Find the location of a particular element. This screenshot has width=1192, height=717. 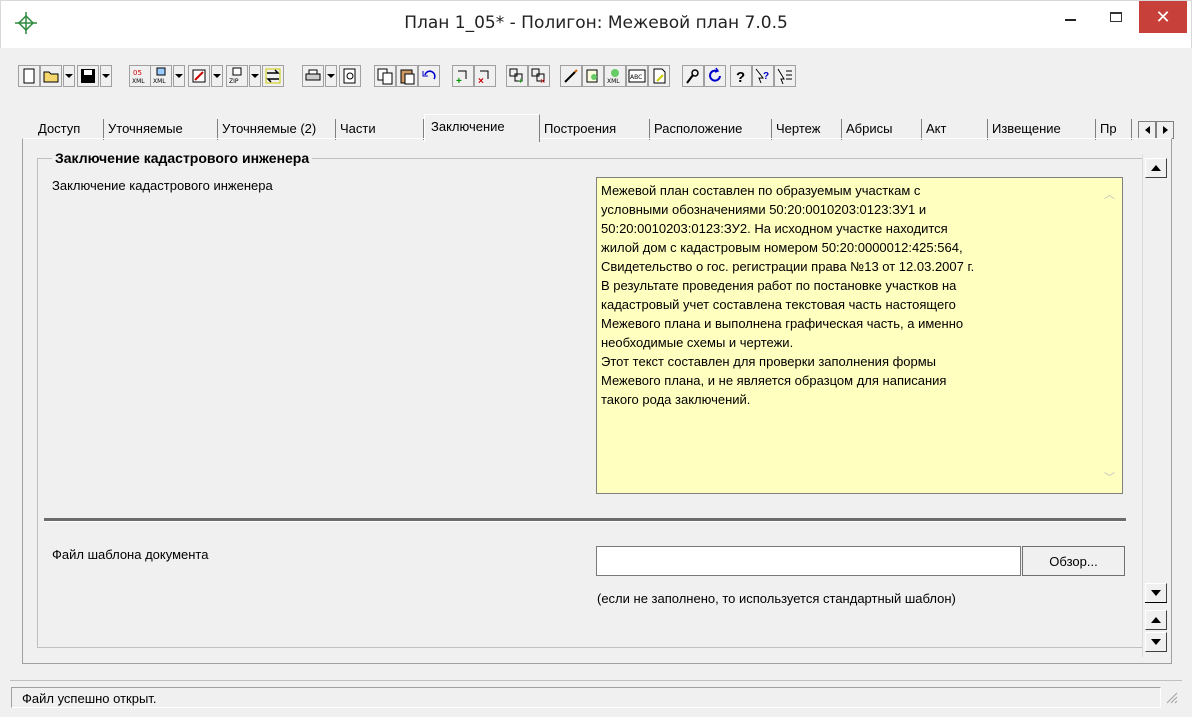

splitter is located at coordinates (585, 520).